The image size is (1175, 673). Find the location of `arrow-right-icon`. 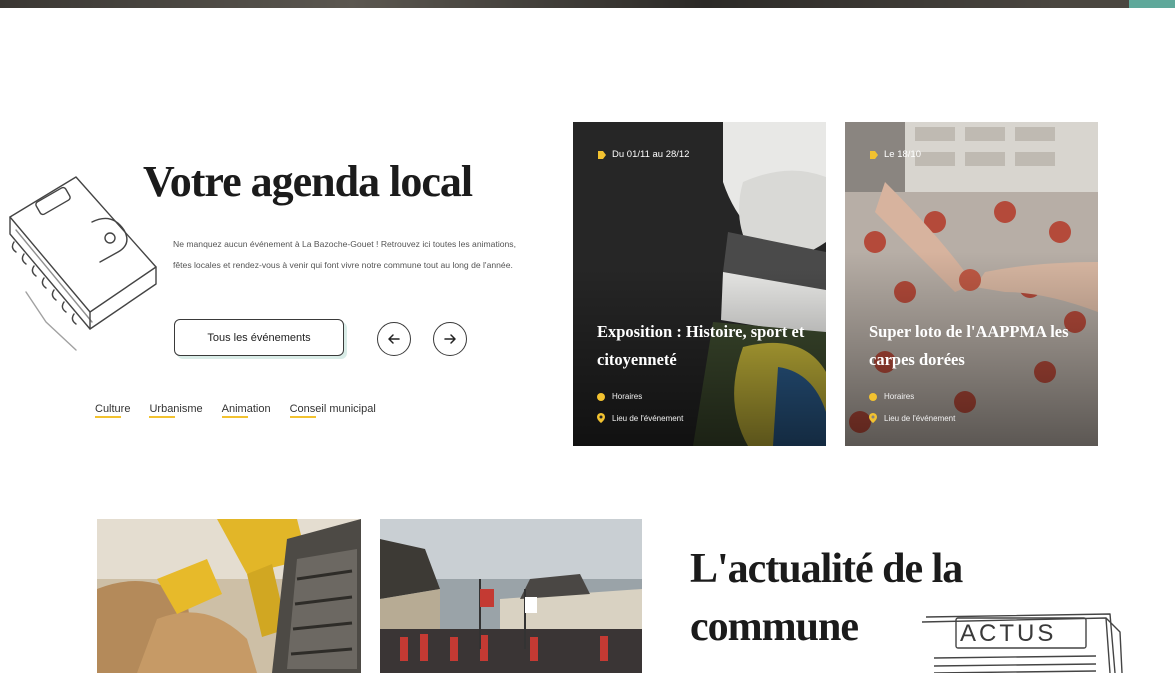

arrow-right-icon is located at coordinates (450, 339).